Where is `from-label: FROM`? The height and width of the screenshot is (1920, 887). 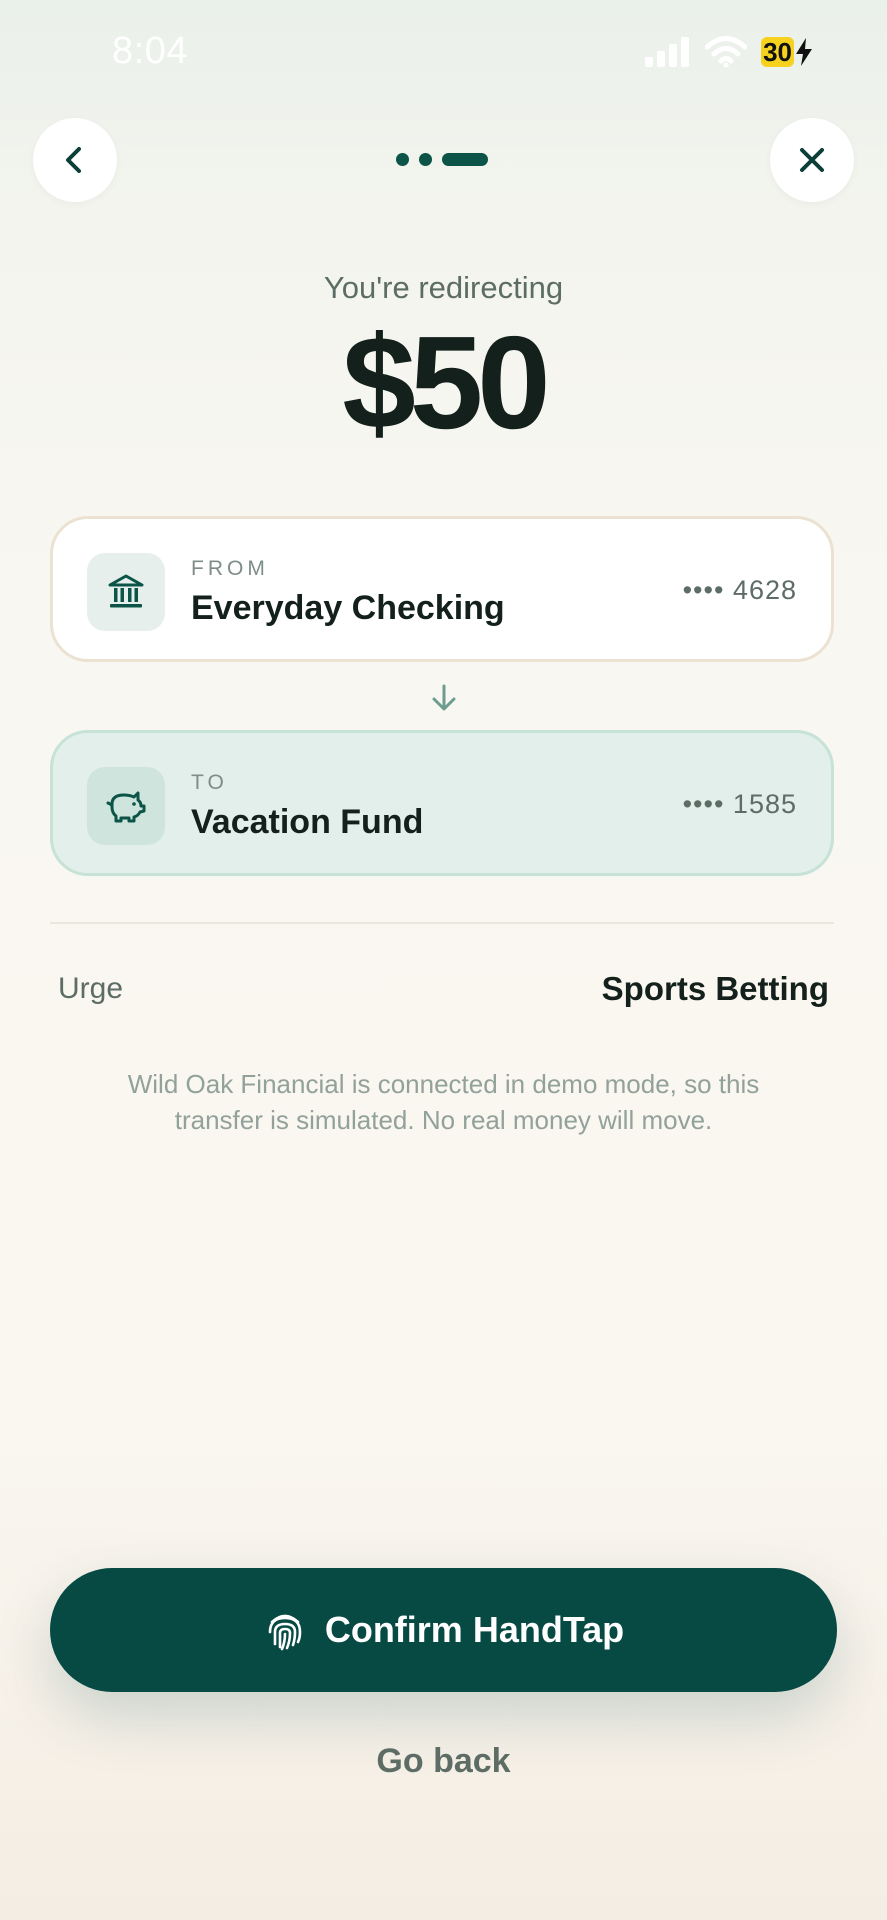
from-label: FROM is located at coordinates (230, 568).